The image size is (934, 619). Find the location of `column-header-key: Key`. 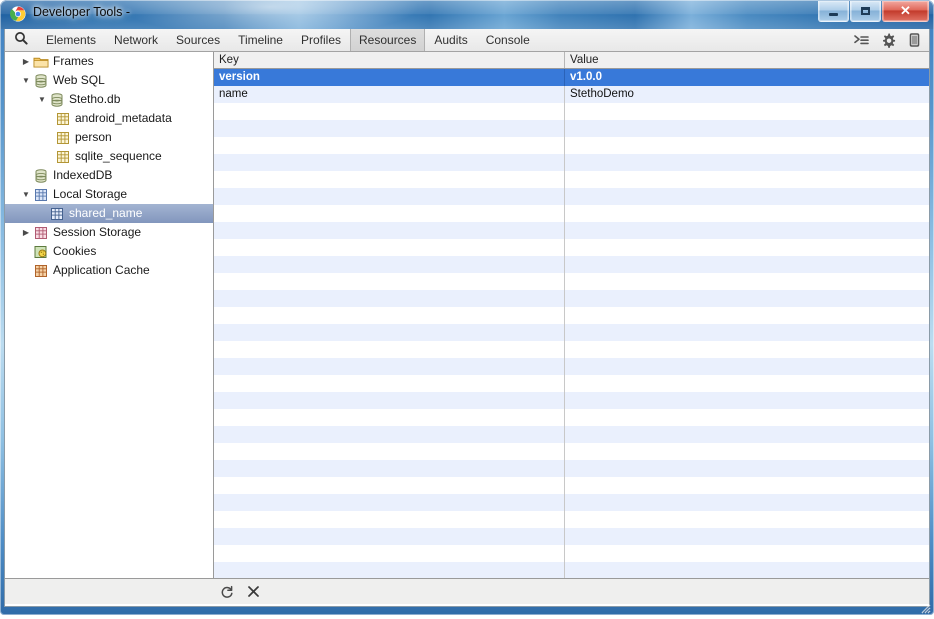

column-header-key: Key is located at coordinates (389, 60).